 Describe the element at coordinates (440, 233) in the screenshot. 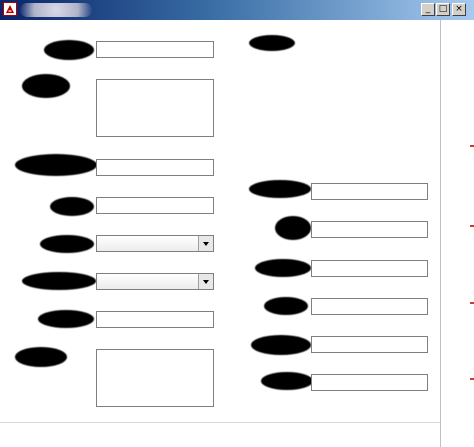

I see `window-border-right` at that location.